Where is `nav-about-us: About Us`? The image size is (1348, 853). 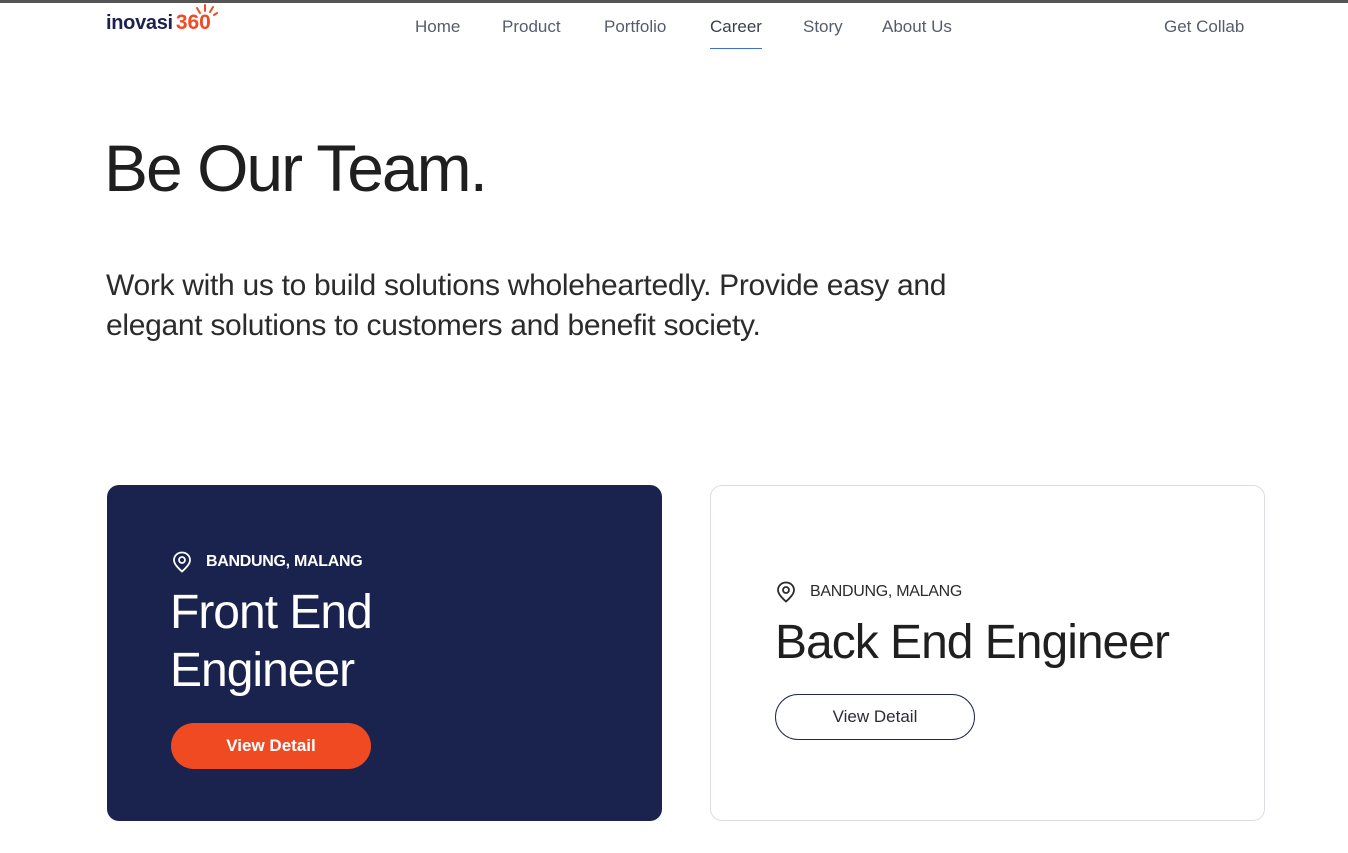
nav-about-us: About Us is located at coordinates (917, 27).